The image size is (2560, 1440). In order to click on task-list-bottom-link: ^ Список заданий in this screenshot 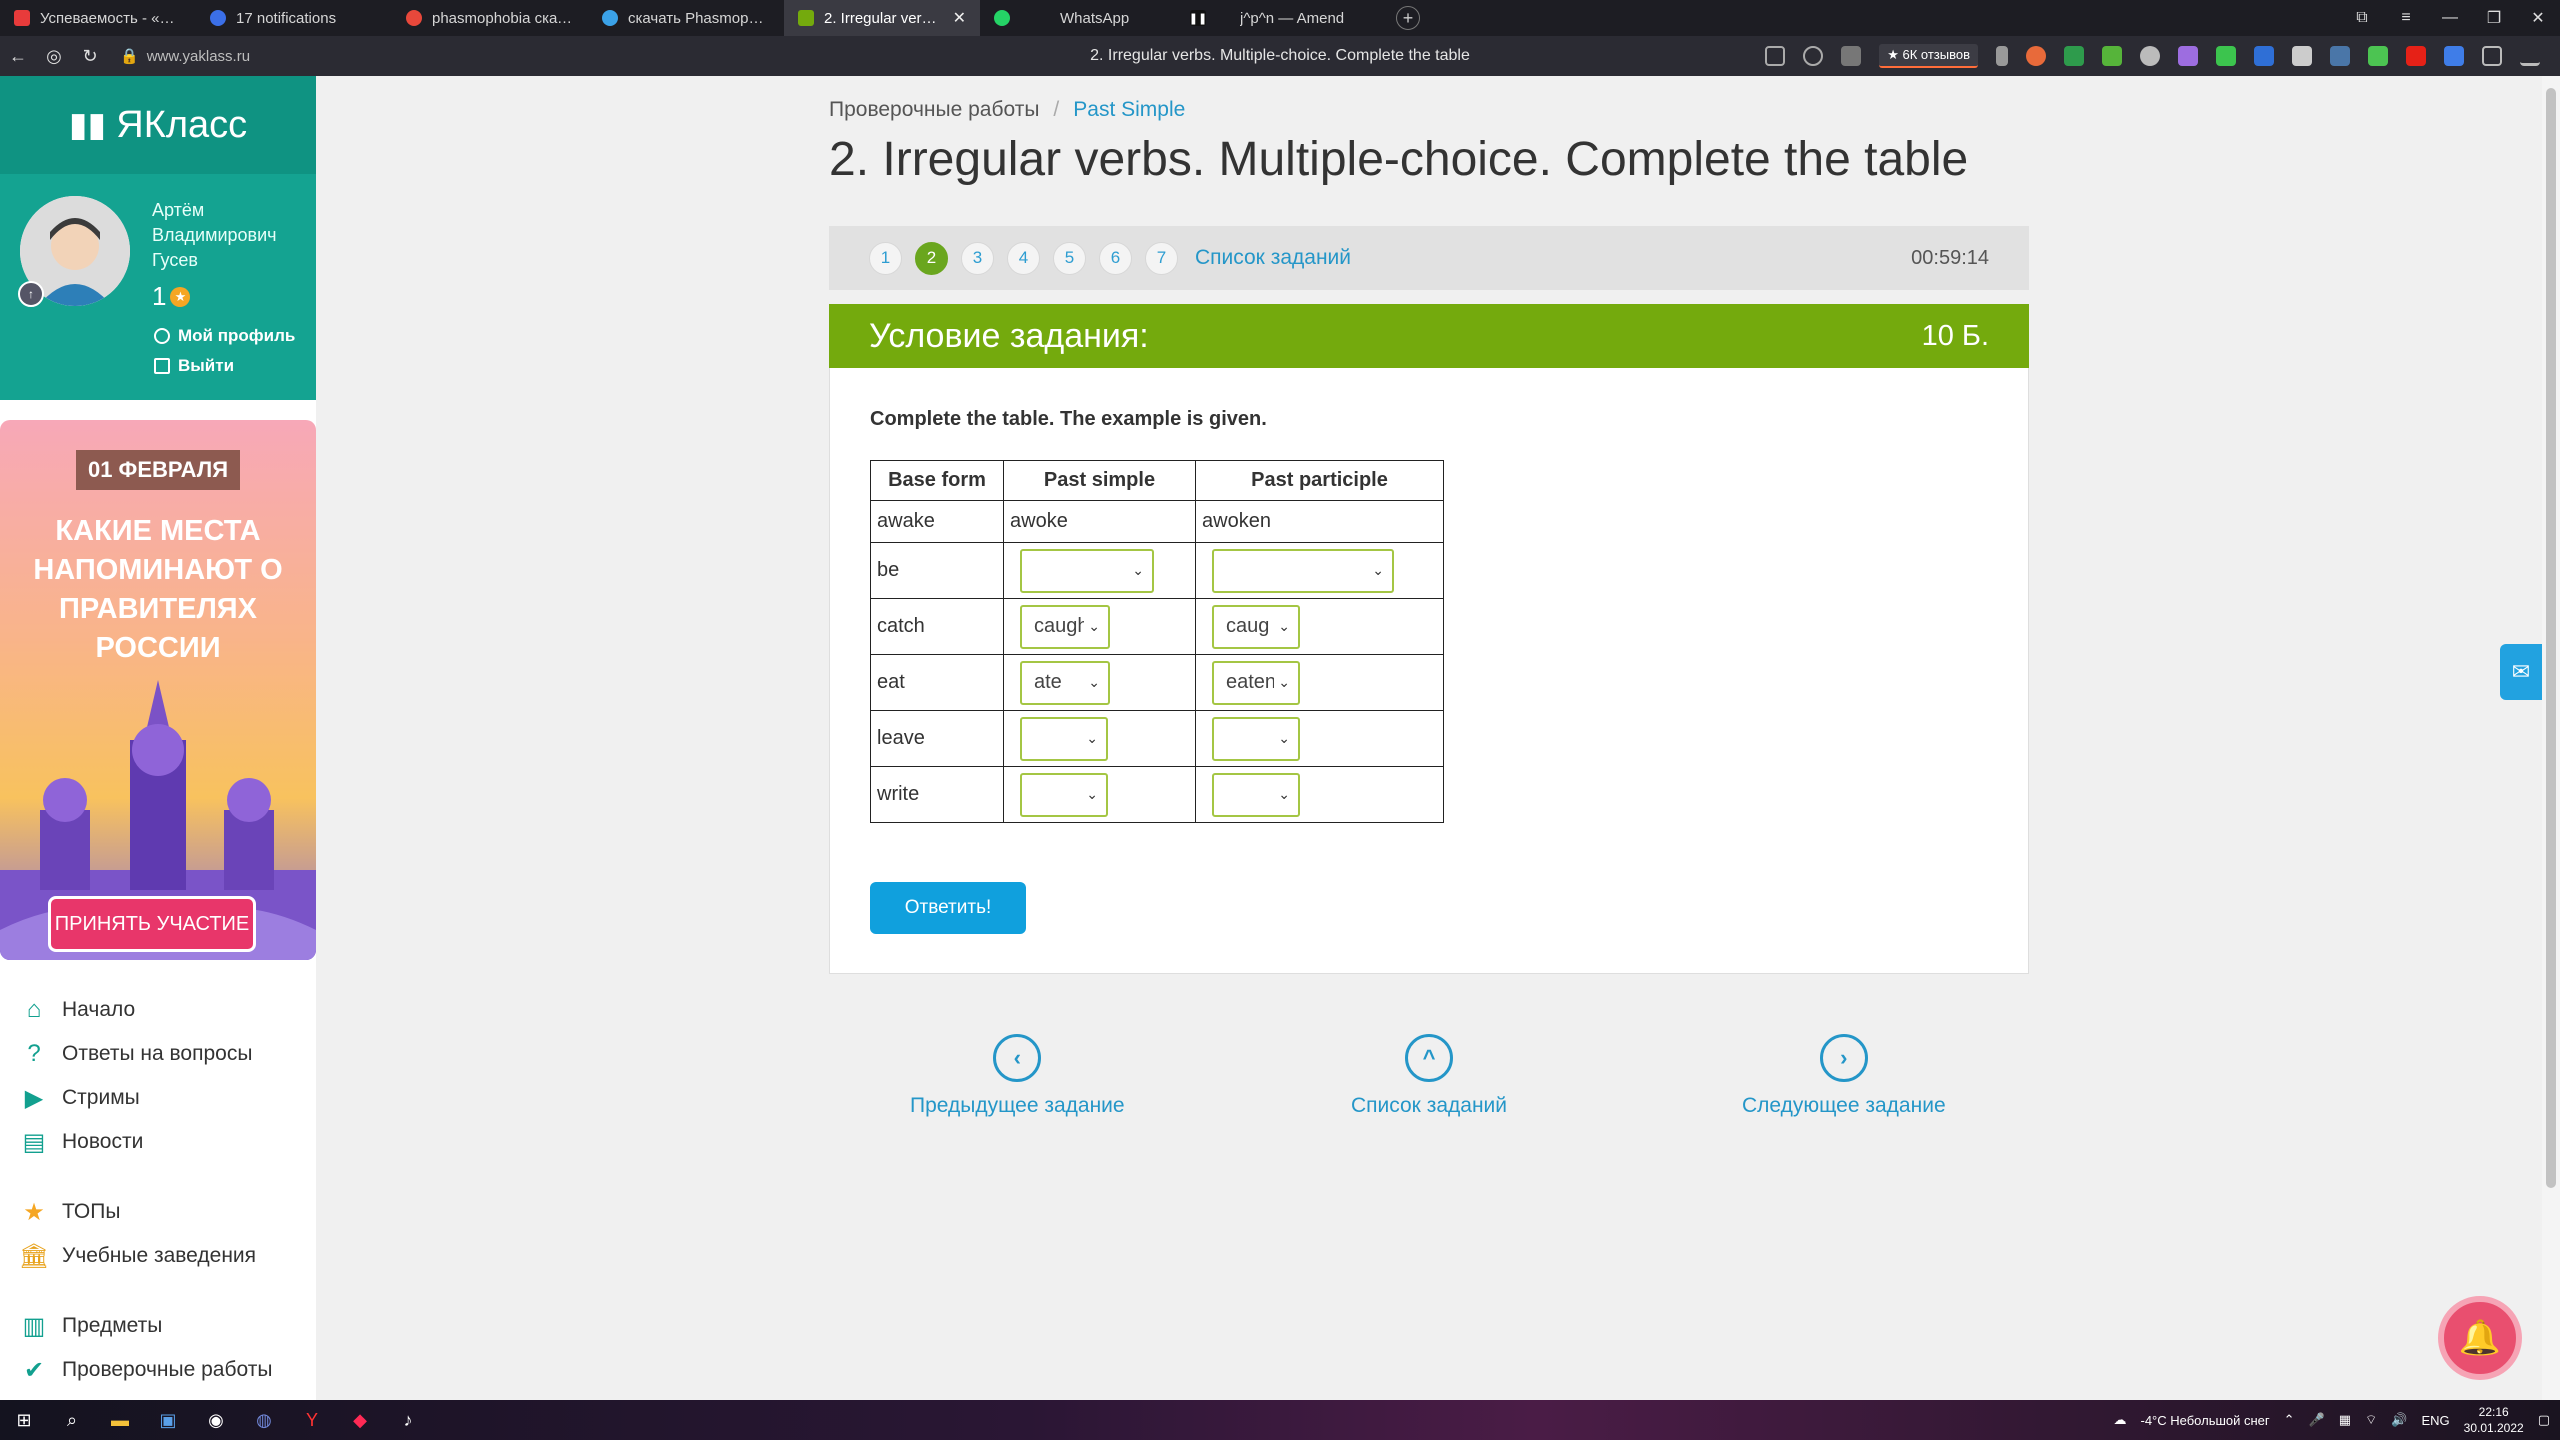, I will do `click(1429, 1076)`.